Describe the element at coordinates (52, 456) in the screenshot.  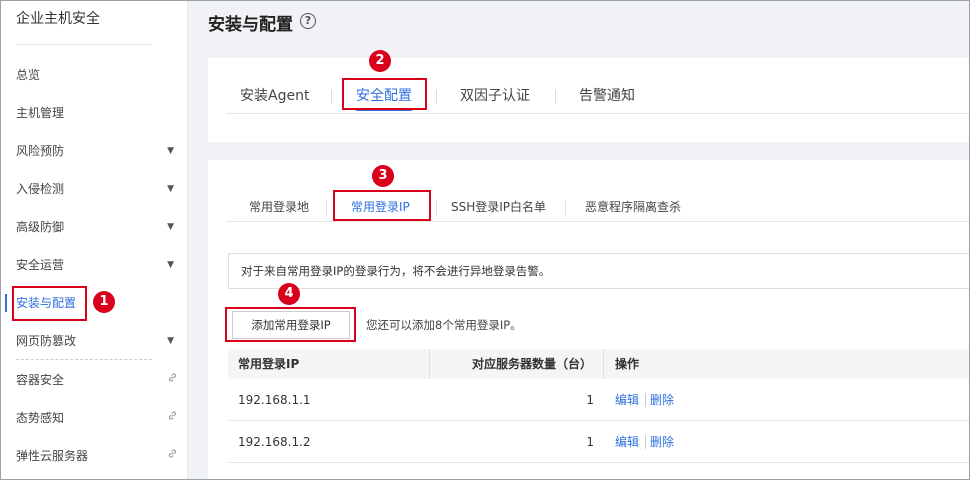
I see `sidebar-item-label: 弹性云服务器` at that location.